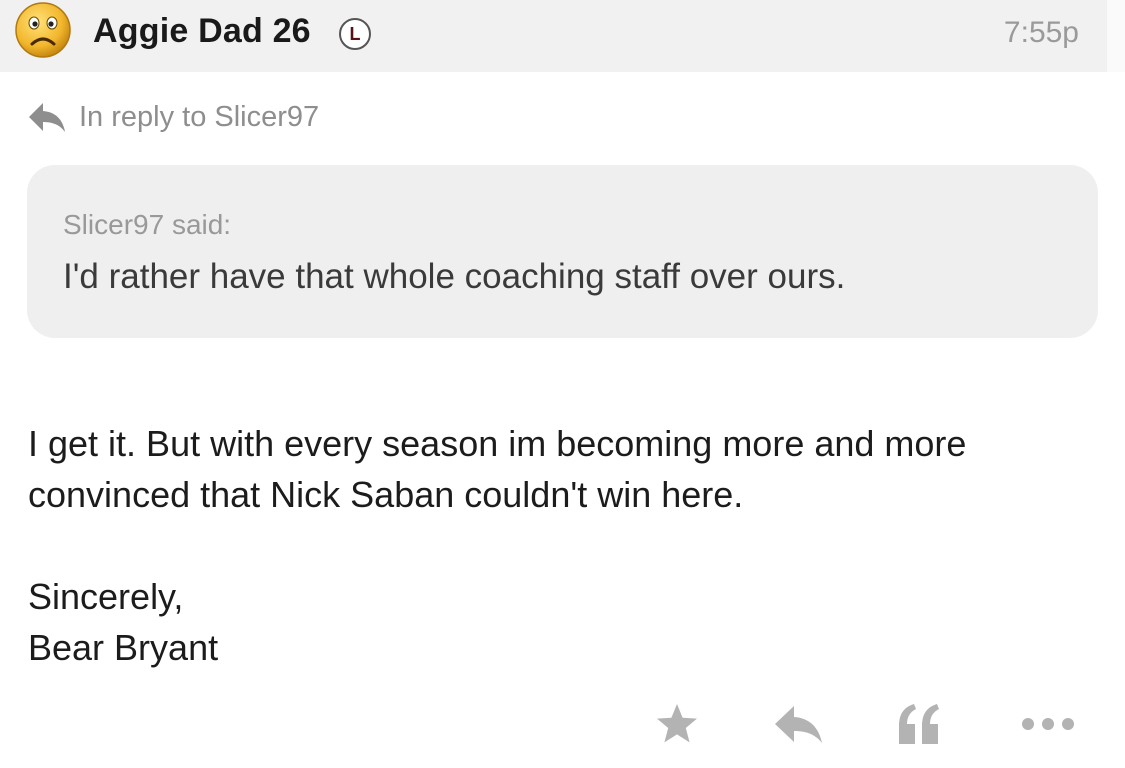 The height and width of the screenshot is (768, 1125). I want to click on quote-icon, so click(919, 724).